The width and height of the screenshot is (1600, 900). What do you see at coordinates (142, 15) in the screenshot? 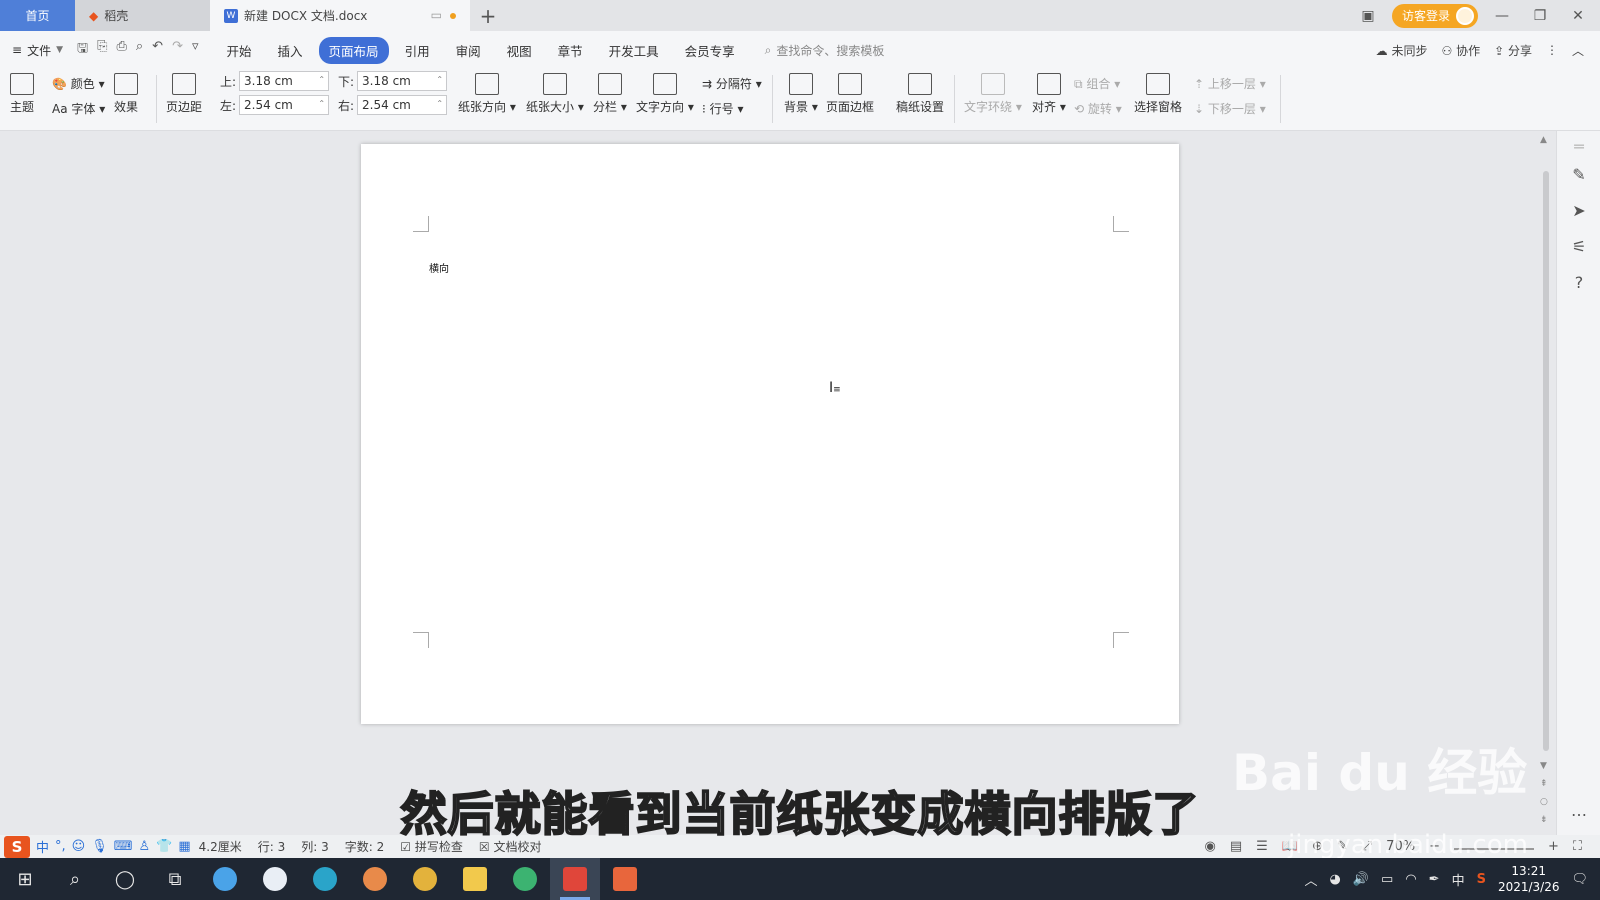
I see `tab-daoke: ◆ 稻壳` at bounding box center [142, 15].